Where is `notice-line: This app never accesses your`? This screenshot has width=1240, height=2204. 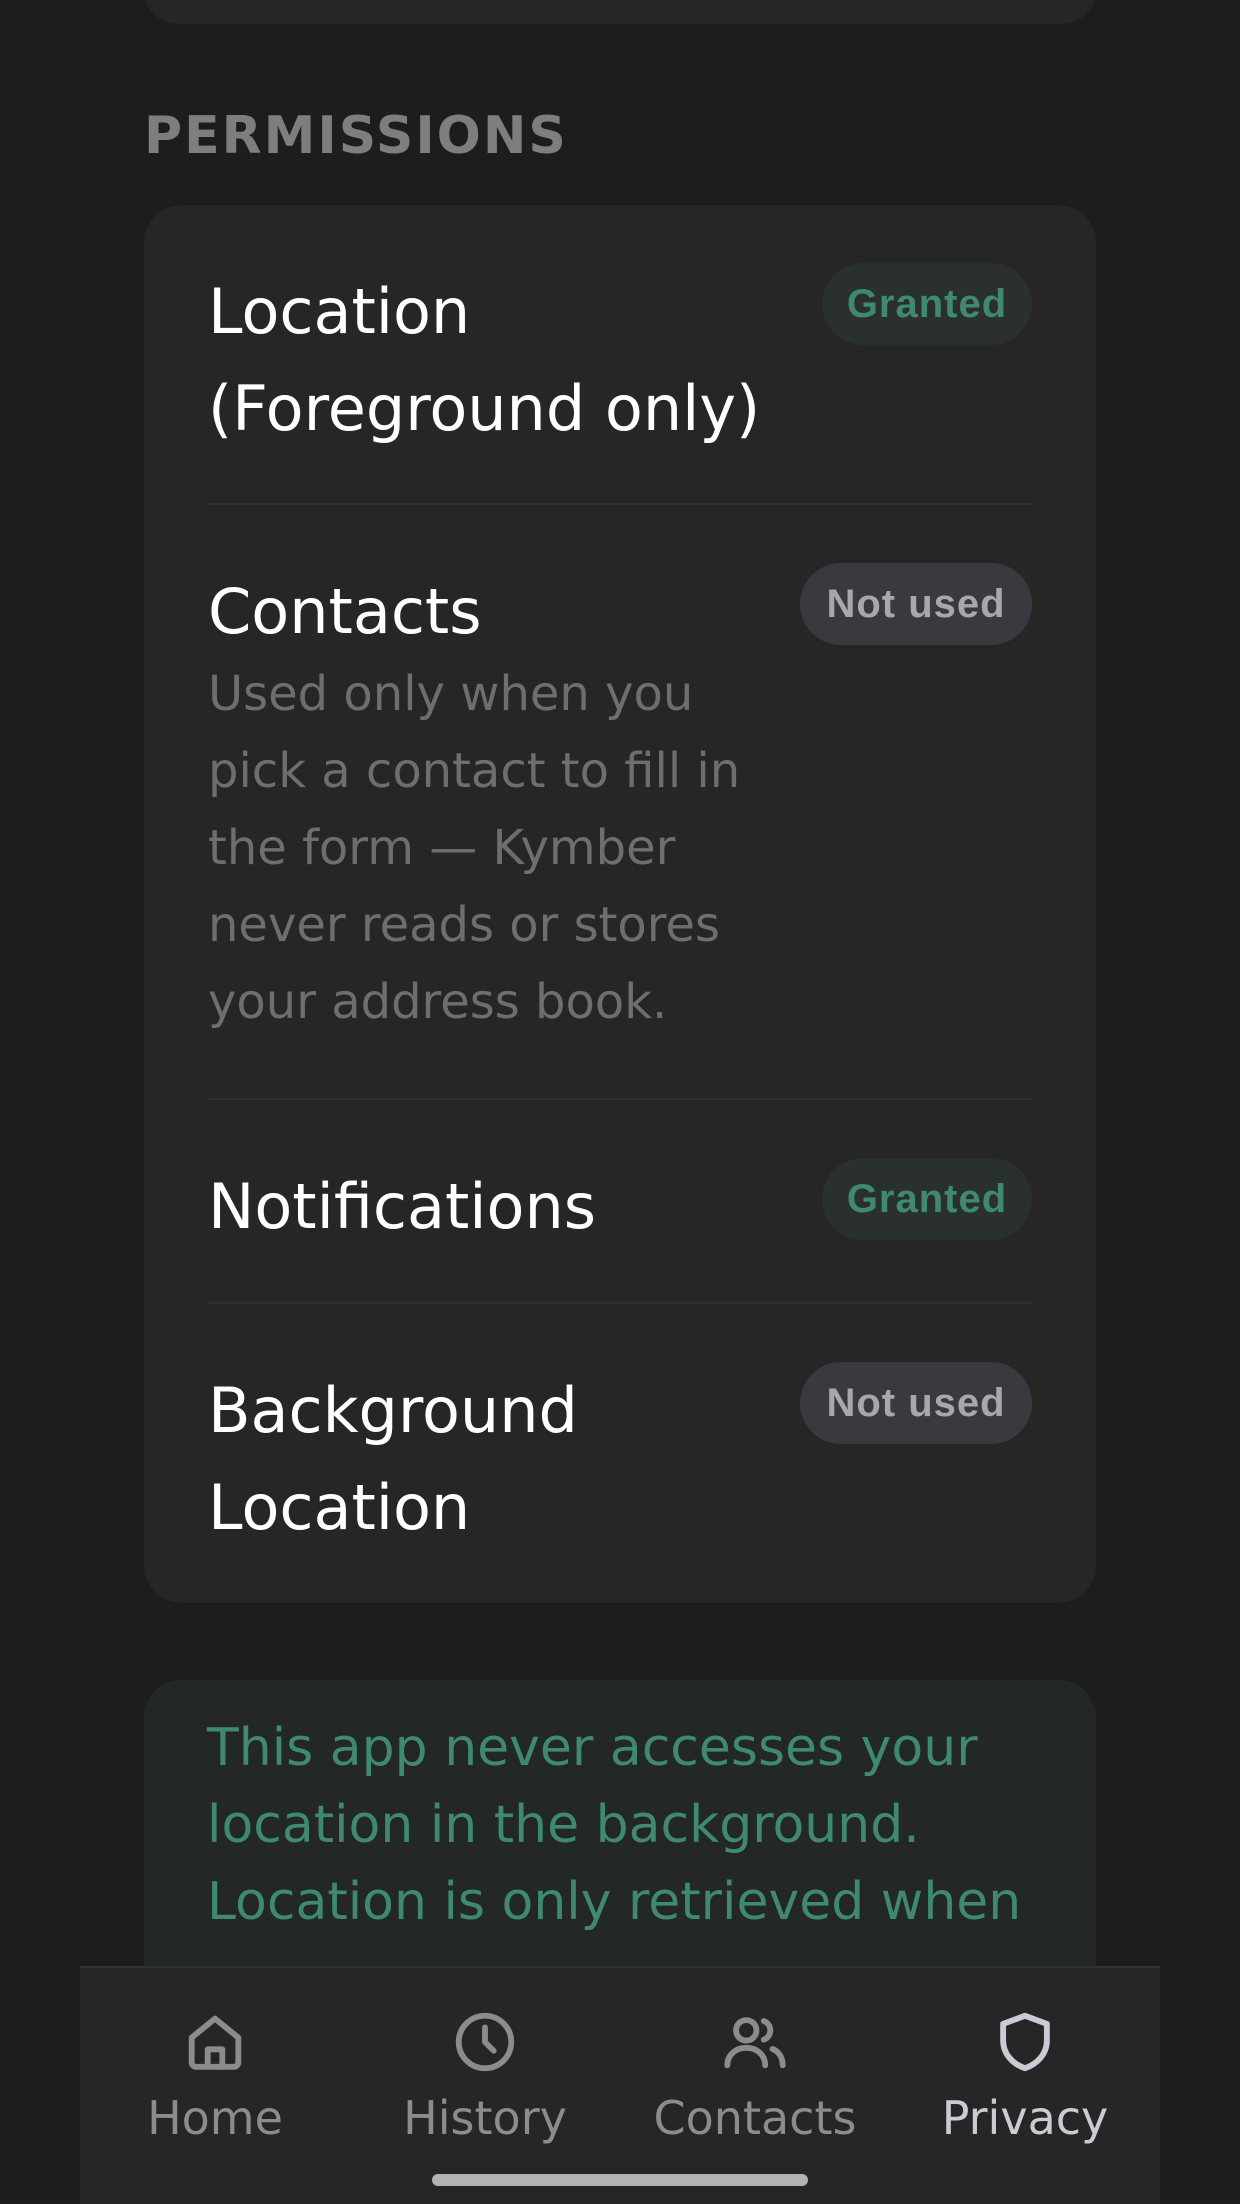
notice-line: This app never accesses your is located at coordinates (592, 1748).